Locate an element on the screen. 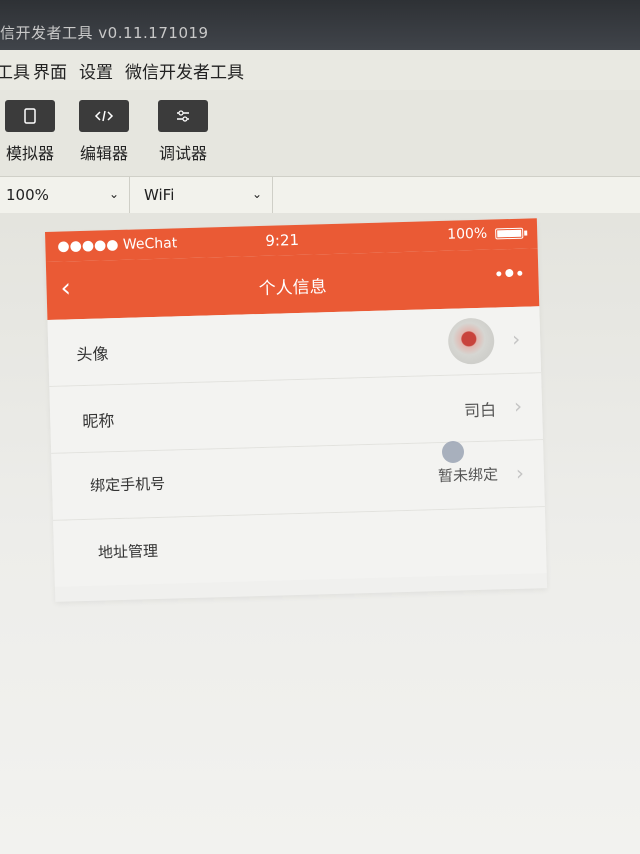  row-label: 绑定手机号 is located at coordinates (127, 484).